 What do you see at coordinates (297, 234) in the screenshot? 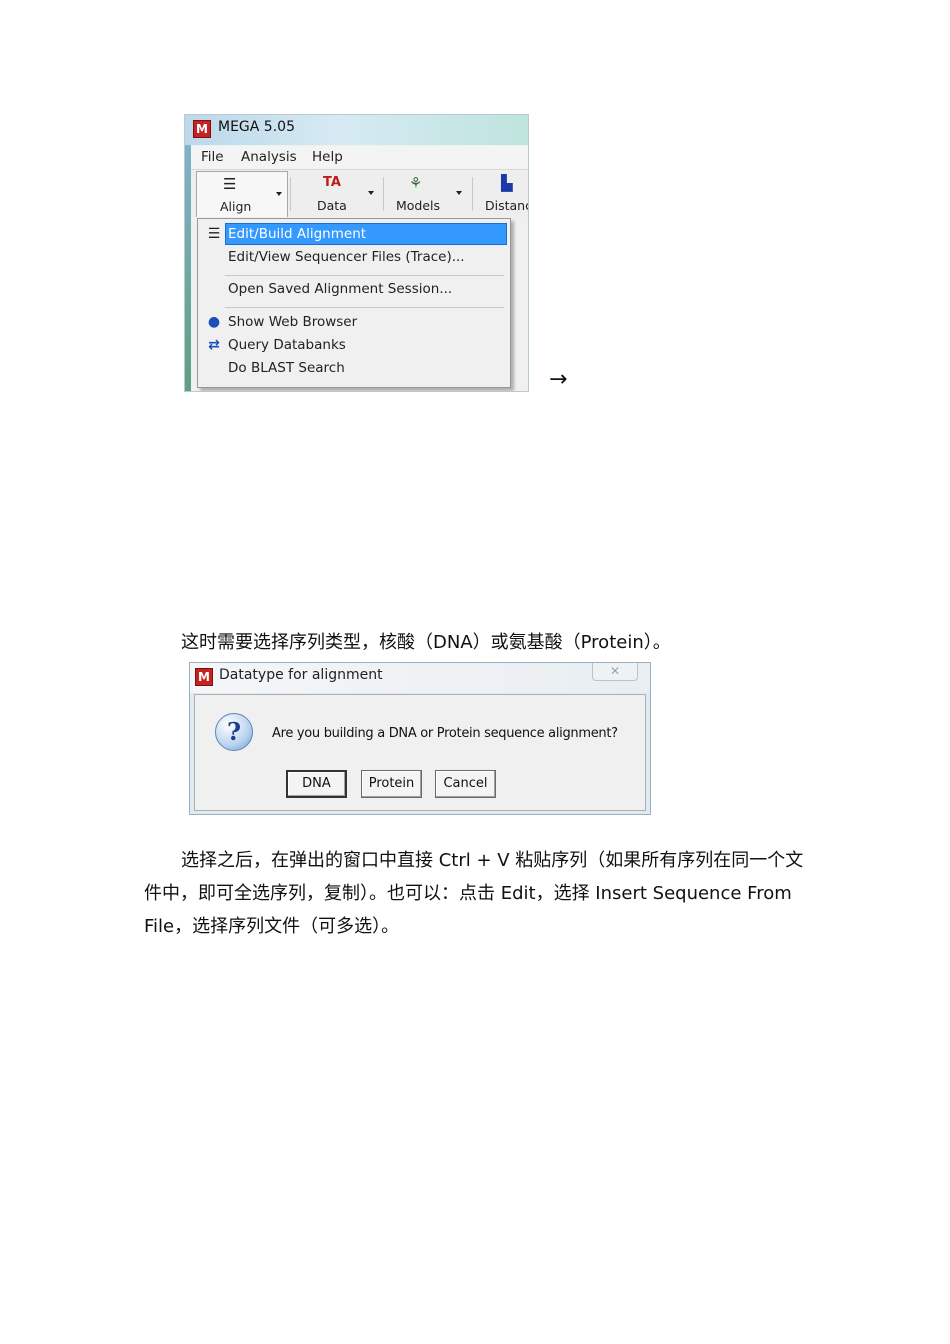
I see `menu-item-label: Edit/Build Alignment` at bounding box center [297, 234].